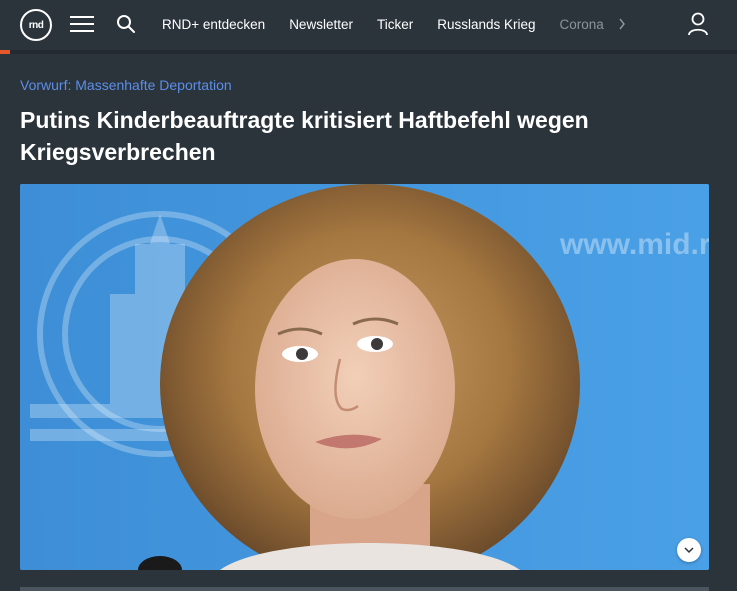 The height and width of the screenshot is (591, 737). I want to click on rnd-logo: rnd, so click(36, 25).